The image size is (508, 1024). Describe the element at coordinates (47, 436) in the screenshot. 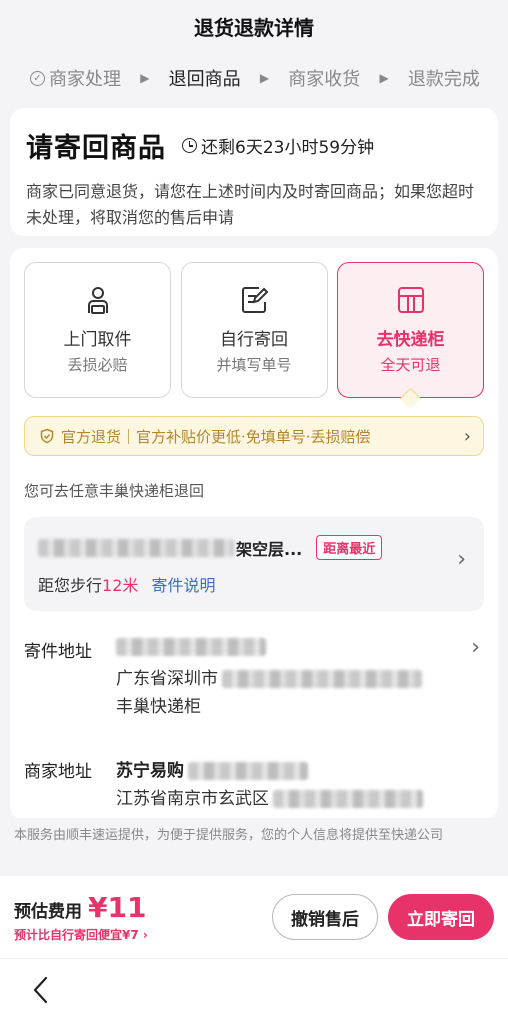

I see `shield-icon` at that location.